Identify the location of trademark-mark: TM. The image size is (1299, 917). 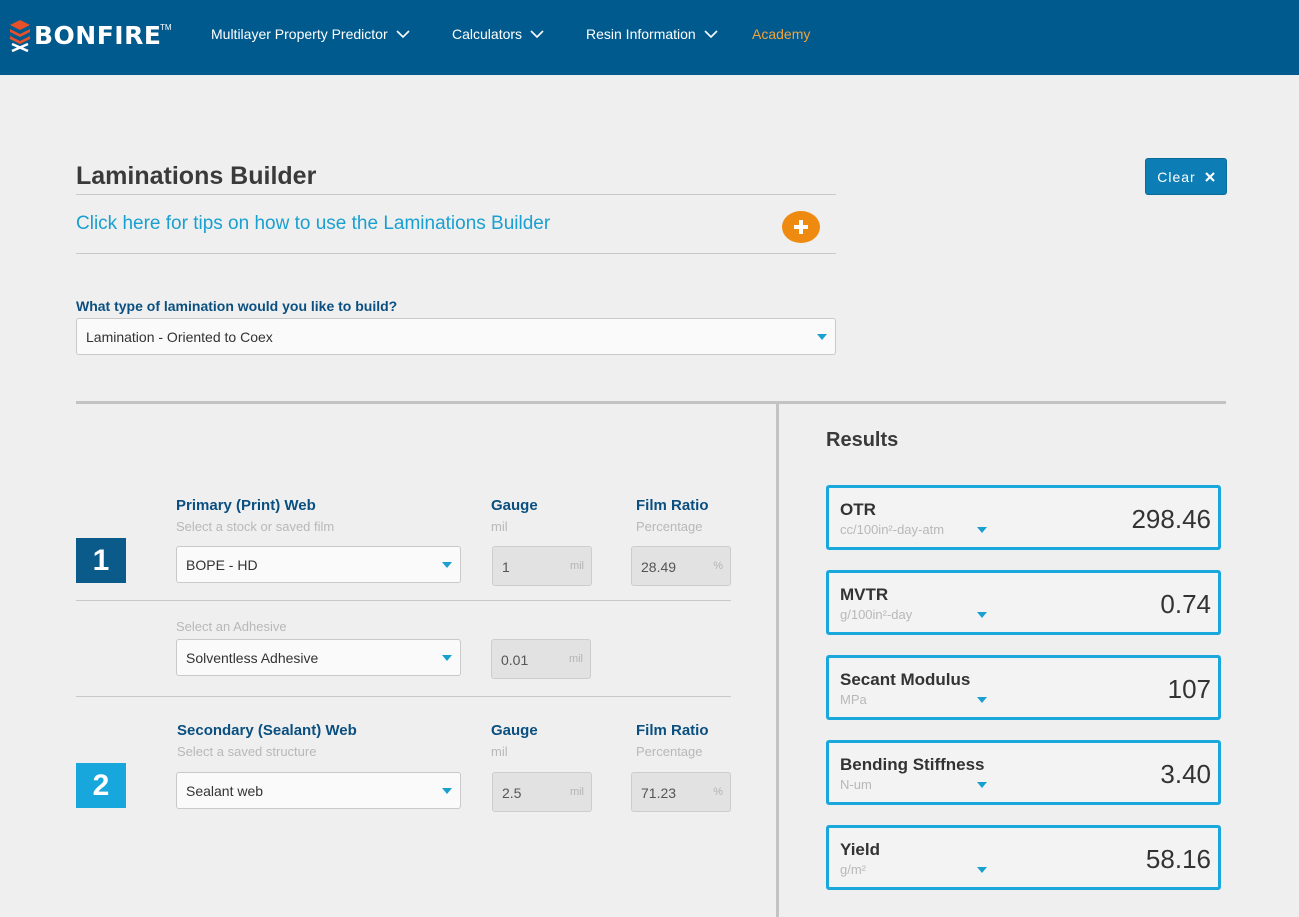
(166, 27).